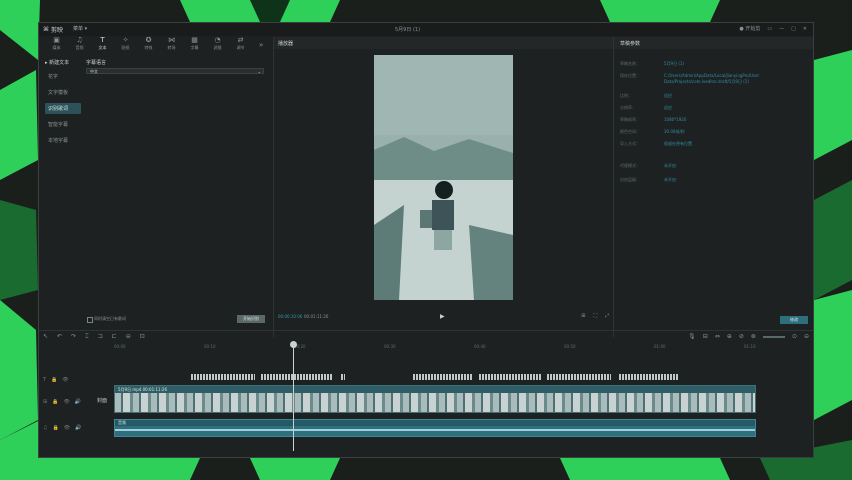  What do you see at coordinates (178, 320) in the screenshot?
I see `lyrics-footer: 同时清空已有歌词 开始识别` at bounding box center [178, 320].